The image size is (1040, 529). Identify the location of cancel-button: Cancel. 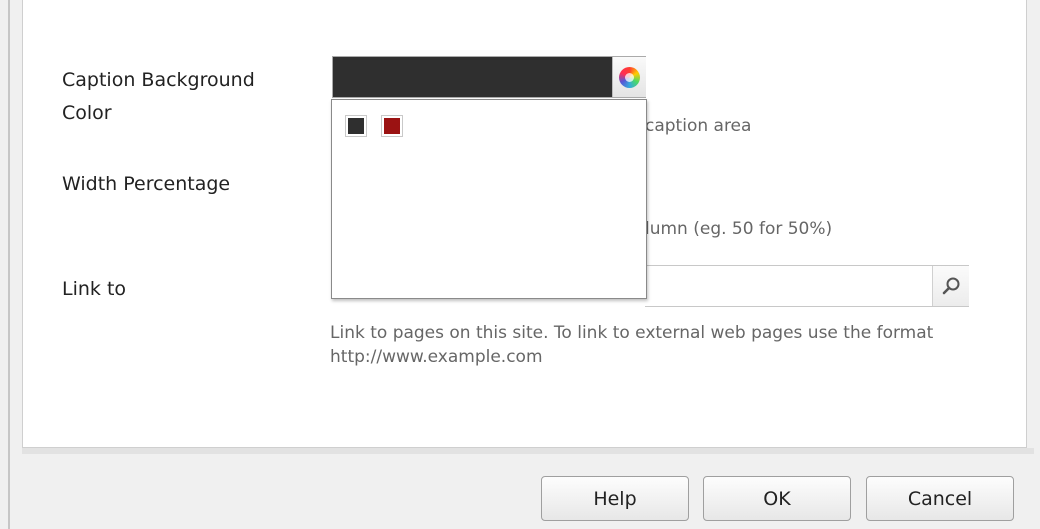
(940, 498).